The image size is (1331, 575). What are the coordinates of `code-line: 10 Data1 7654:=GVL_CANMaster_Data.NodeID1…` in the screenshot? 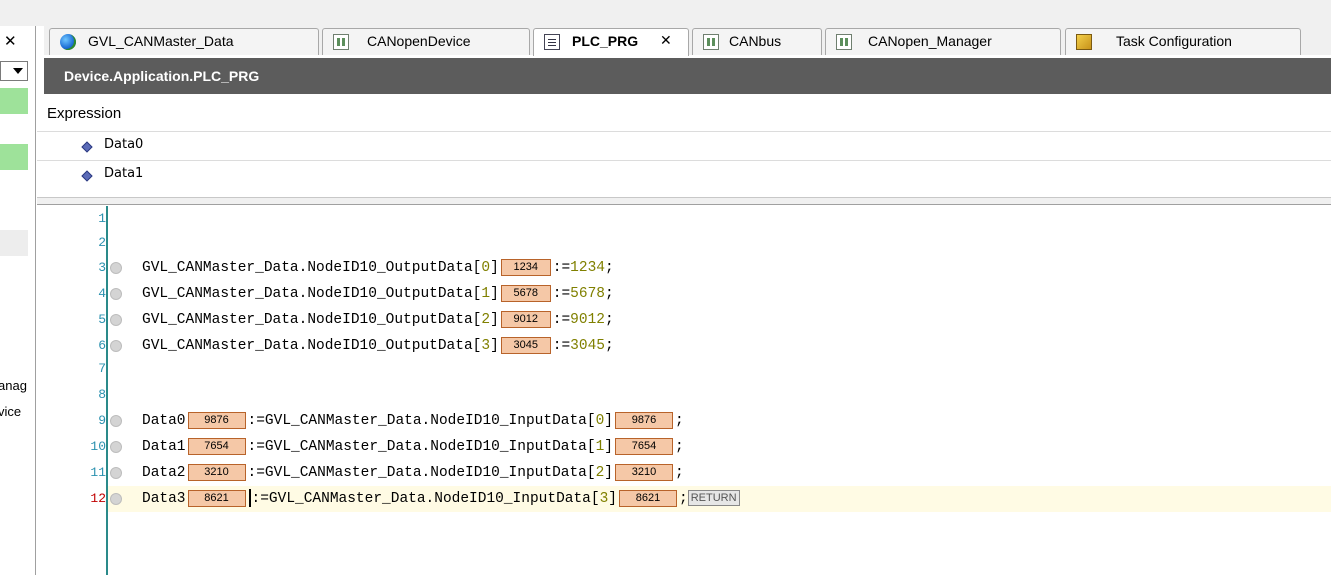 It's located at (684, 447).